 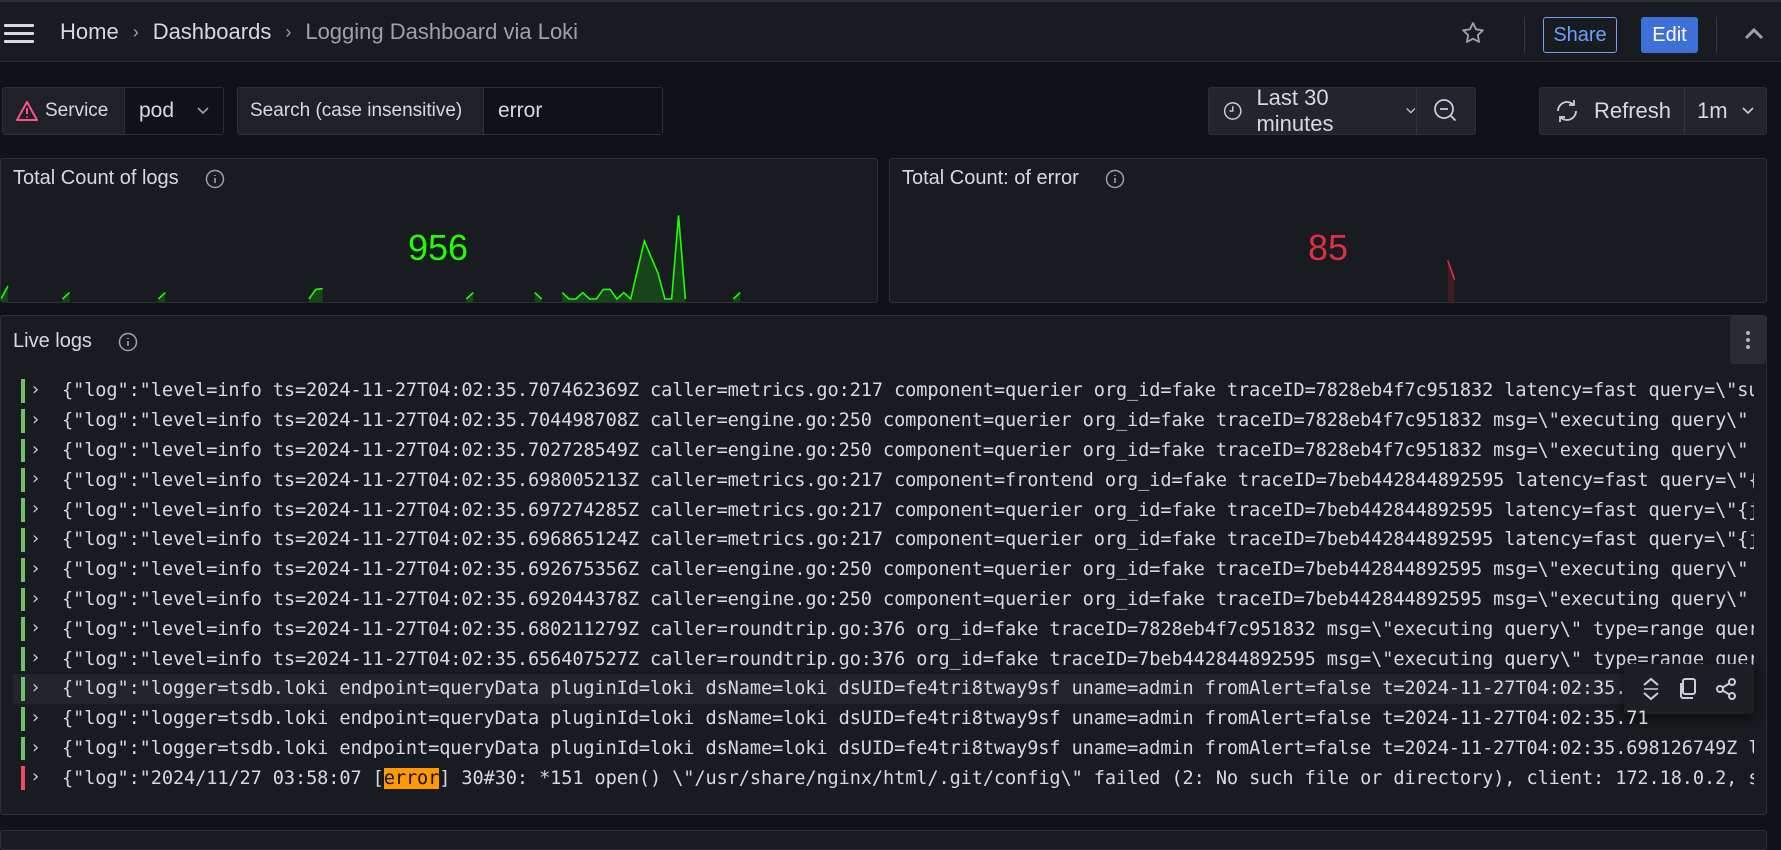 What do you see at coordinates (411, 778) in the screenshot?
I see `search-highlight: error` at bounding box center [411, 778].